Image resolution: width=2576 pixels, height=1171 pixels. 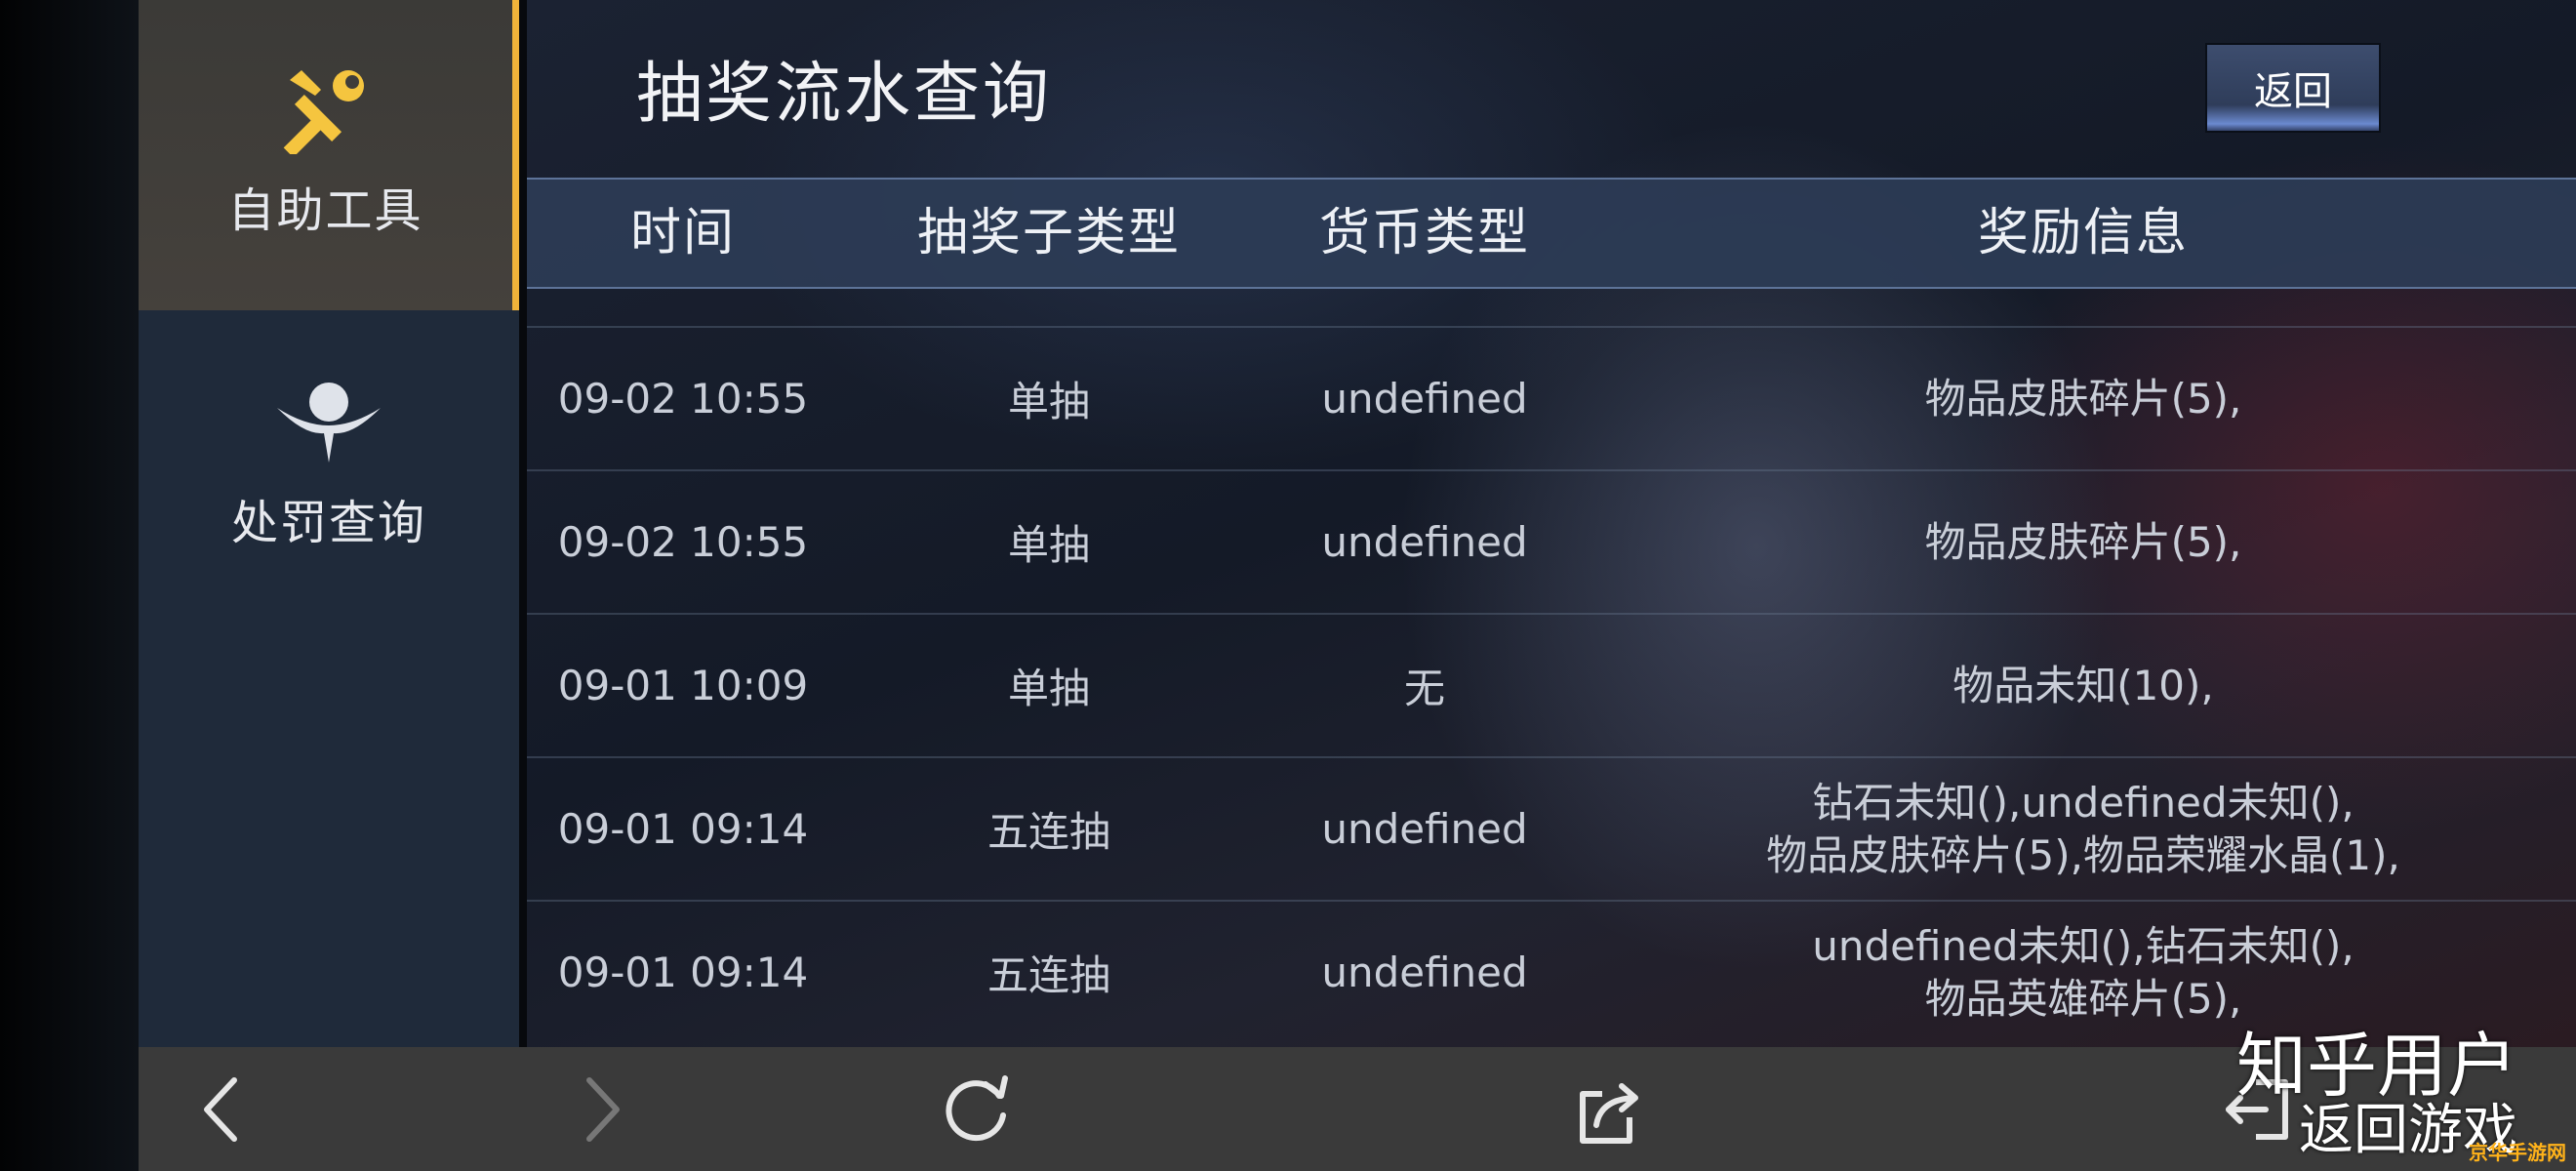 I want to click on reward-line: 钻石未知(),undefined未知(),, so click(x=2083, y=802).